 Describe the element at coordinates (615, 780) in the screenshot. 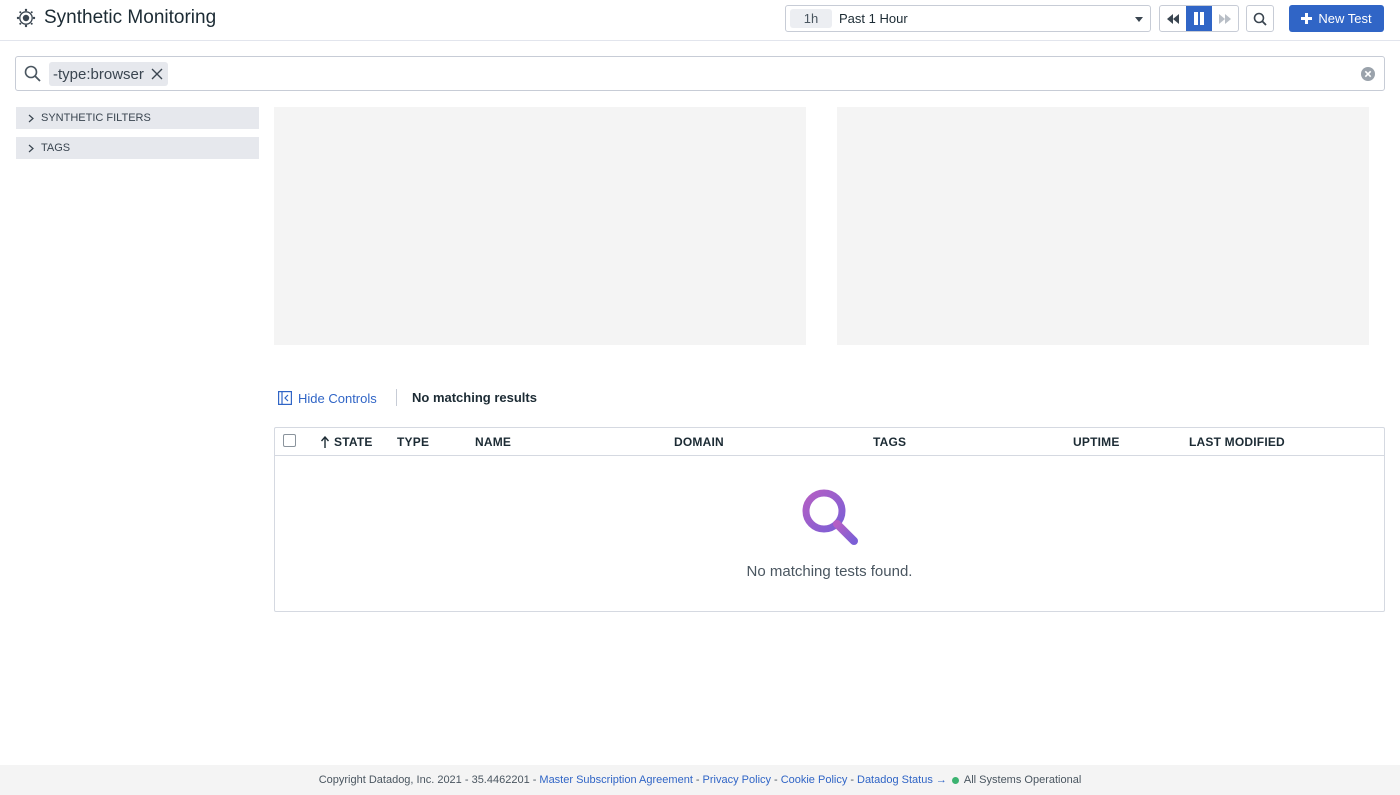

I see `link-master-subscription-agreement: Master Subscription Agreement` at that location.